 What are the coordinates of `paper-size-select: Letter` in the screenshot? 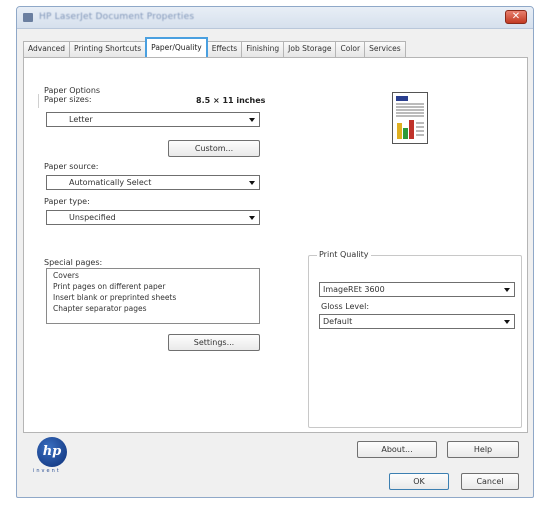 It's located at (153, 119).